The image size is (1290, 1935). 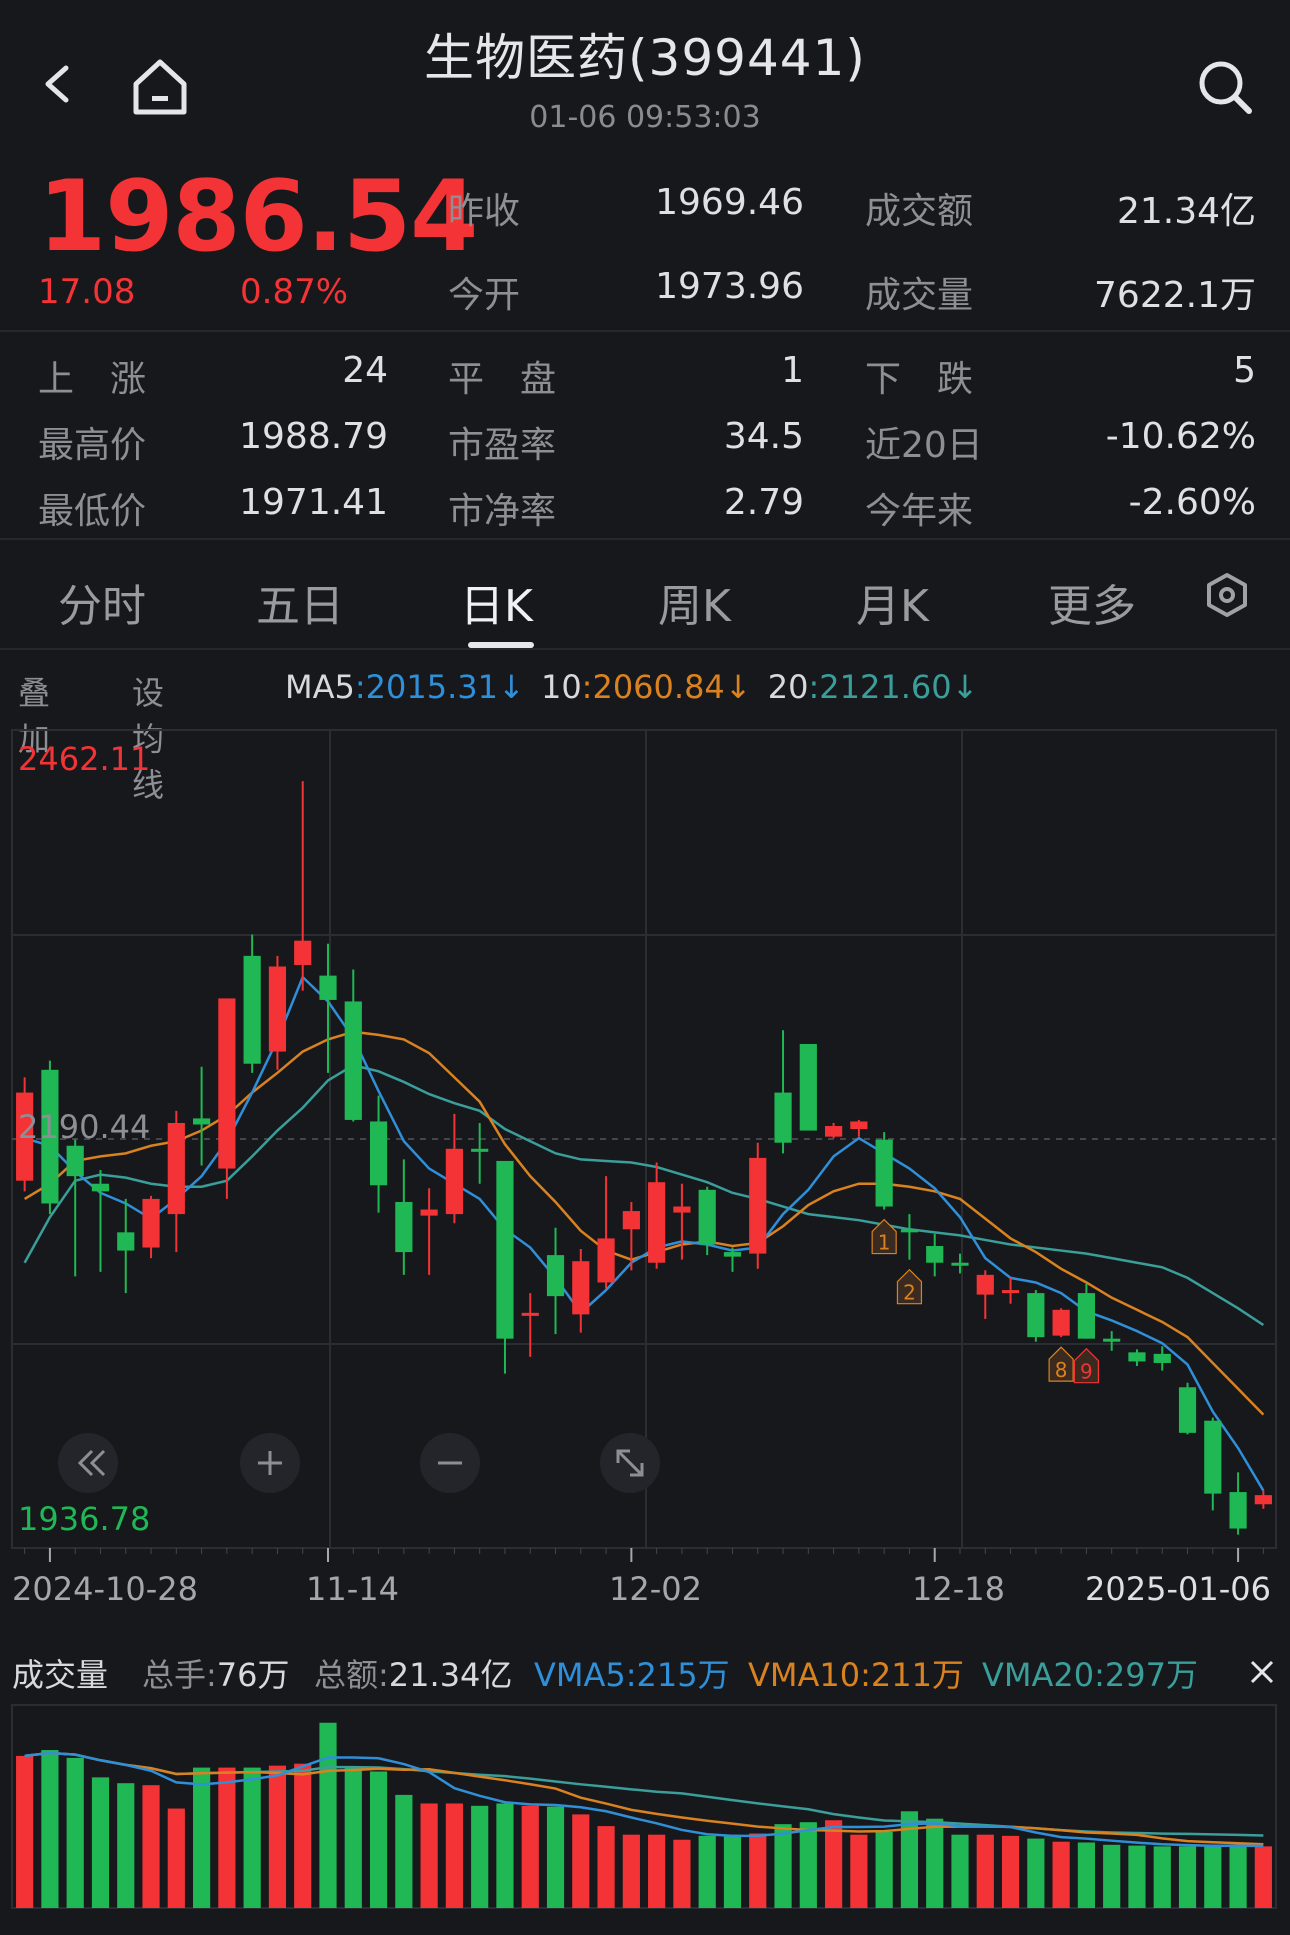 What do you see at coordinates (630, 1463) in the screenshot?
I see `fullscreen-button` at bounding box center [630, 1463].